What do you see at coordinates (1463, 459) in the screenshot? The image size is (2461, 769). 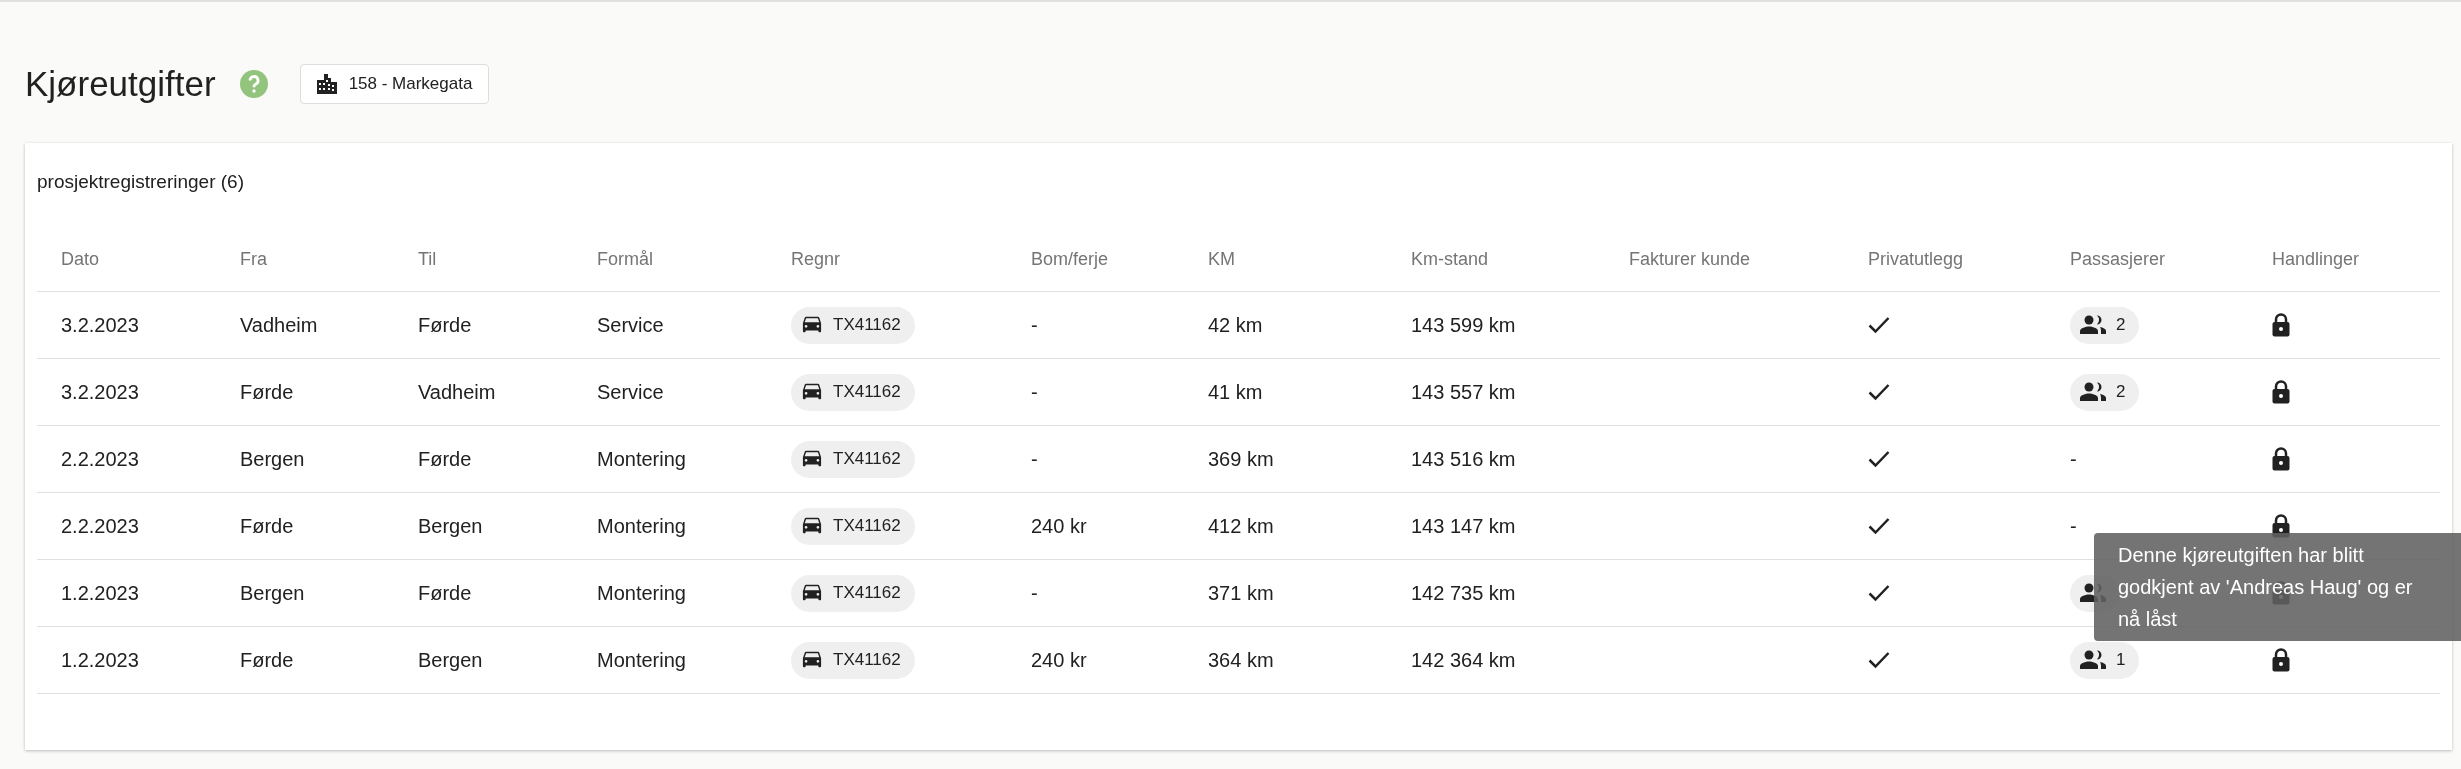 I see `table-cell: 143 516 km` at bounding box center [1463, 459].